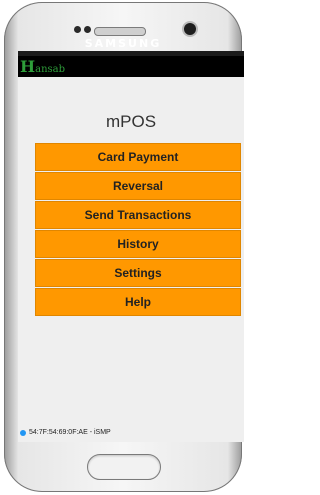  What do you see at coordinates (131, 121) in the screenshot?
I see `page-title: mPOS` at bounding box center [131, 121].